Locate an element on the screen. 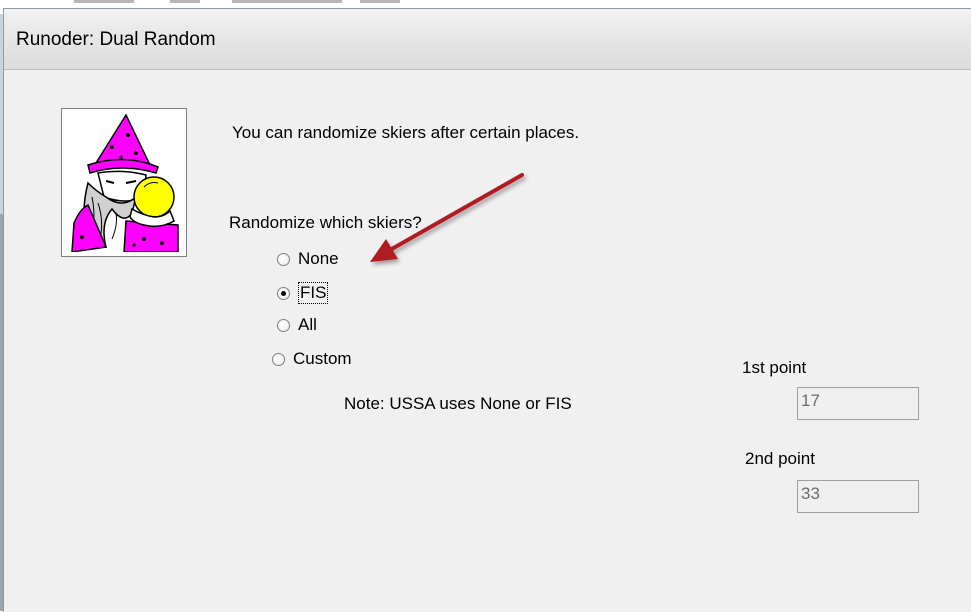  radio-none: None is located at coordinates (308, 259).